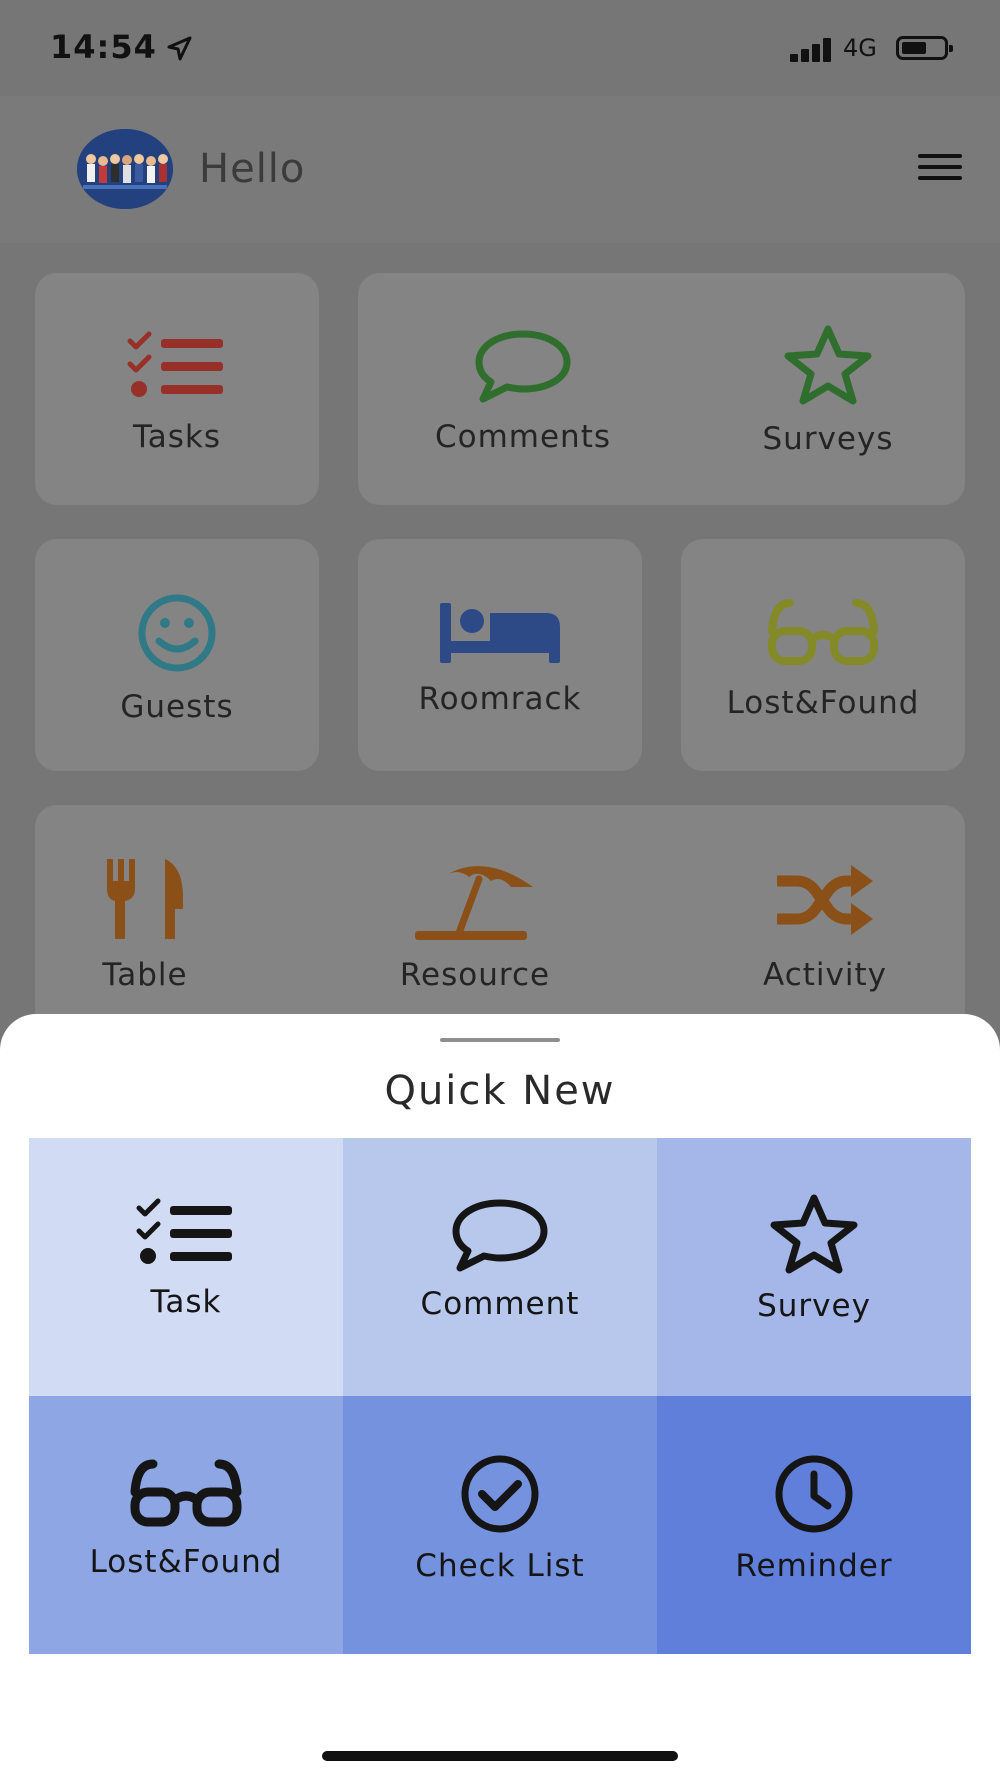 The image size is (1000, 1778). What do you see at coordinates (103, 47) in the screenshot?
I see `status-time: 14:54` at bounding box center [103, 47].